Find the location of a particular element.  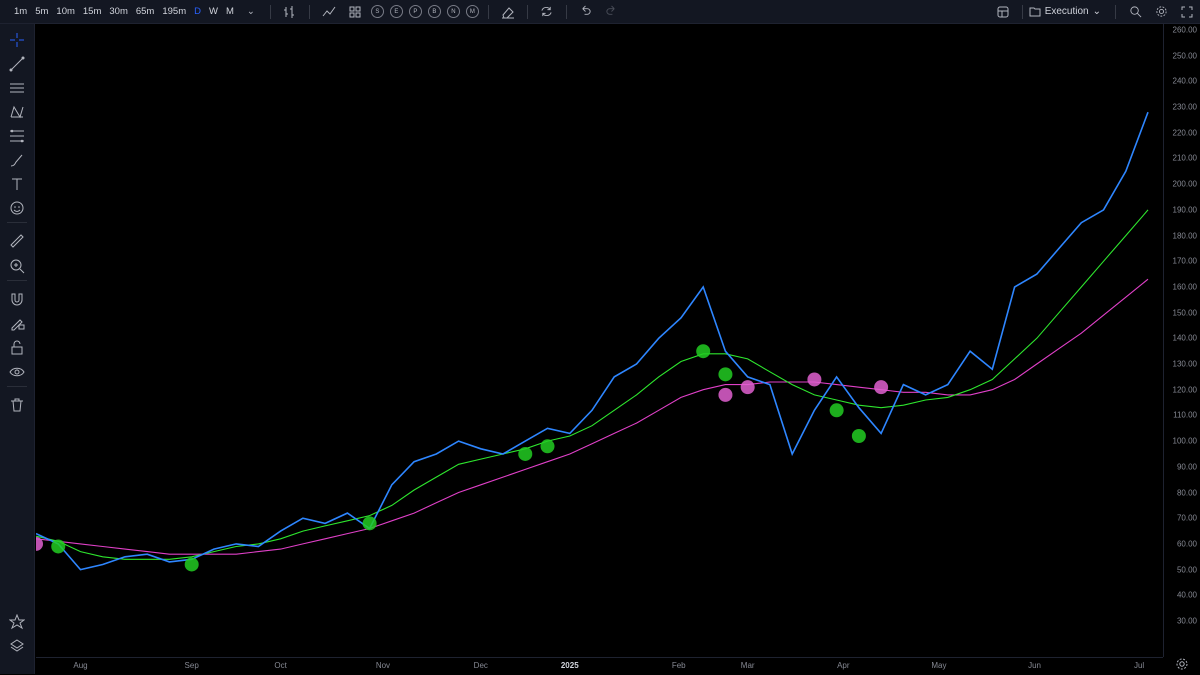

event-badges: SEPBNM is located at coordinates (425, 11).